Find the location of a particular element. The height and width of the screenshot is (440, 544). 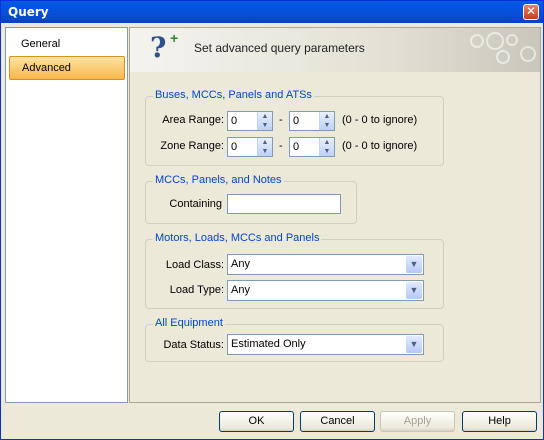

sidebar-item-label: Advanced is located at coordinates (46, 68).